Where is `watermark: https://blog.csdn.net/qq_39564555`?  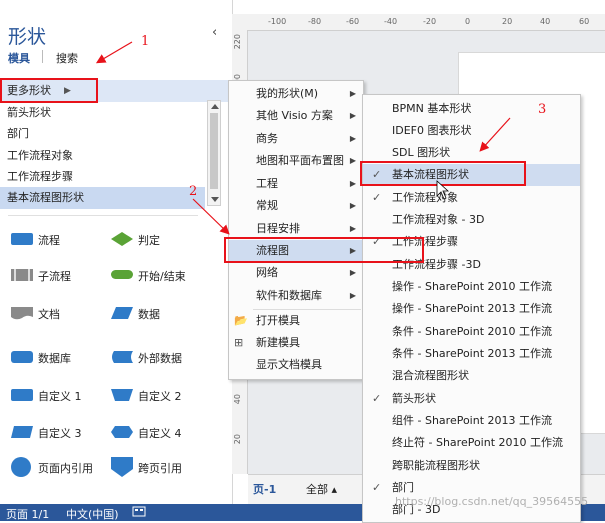 watermark: https://blog.csdn.net/qq_39564555 is located at coordinates (492, 501).